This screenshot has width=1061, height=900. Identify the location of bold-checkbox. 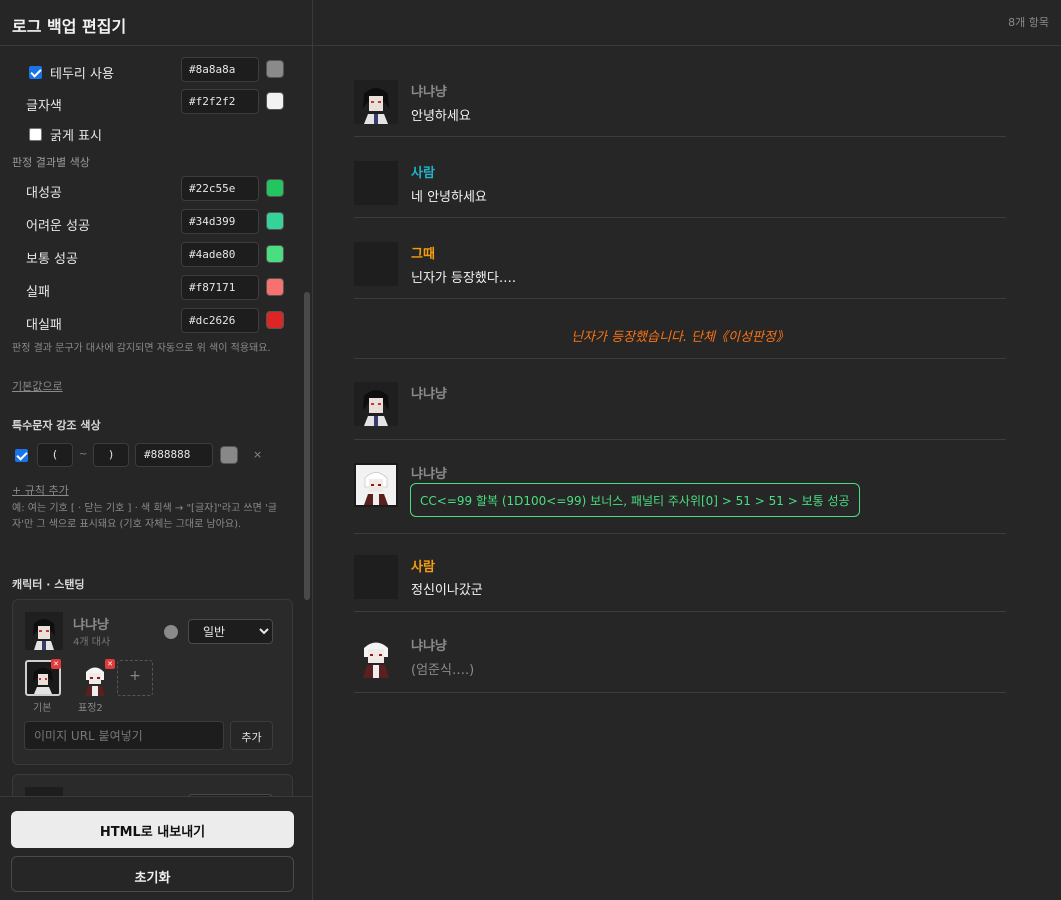
(35, 134).